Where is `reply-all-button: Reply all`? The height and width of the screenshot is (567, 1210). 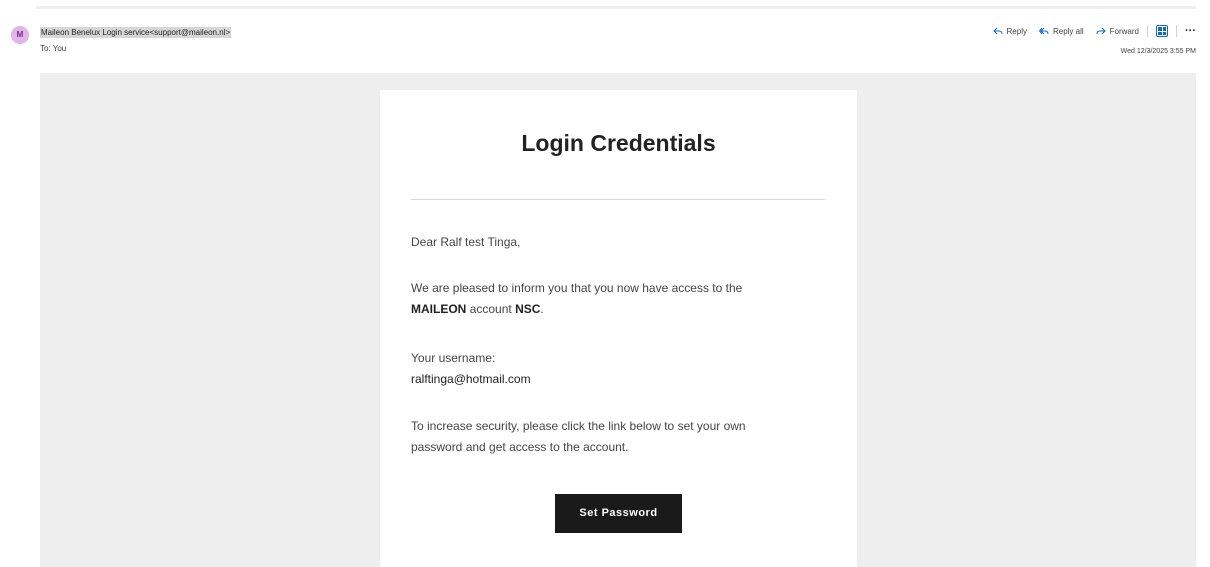
reply-all-button: Reply all is located at coordinates (1061, 31).